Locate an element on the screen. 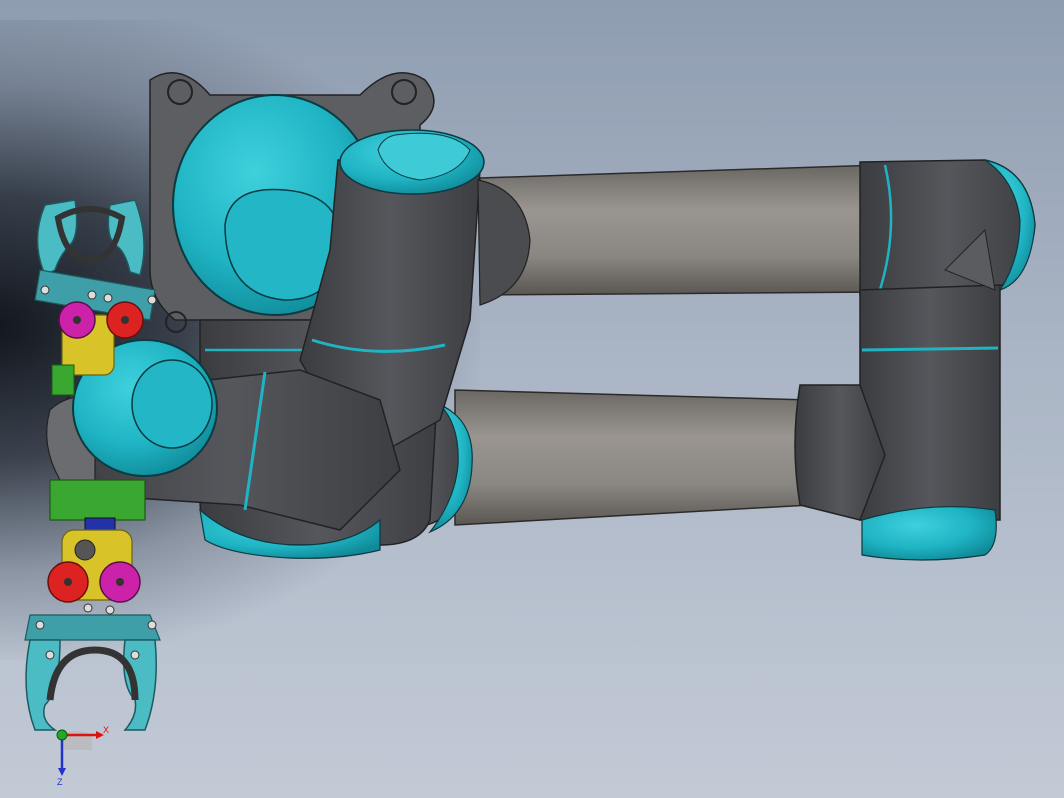  forearm-link is located at coordinates (632, 457).